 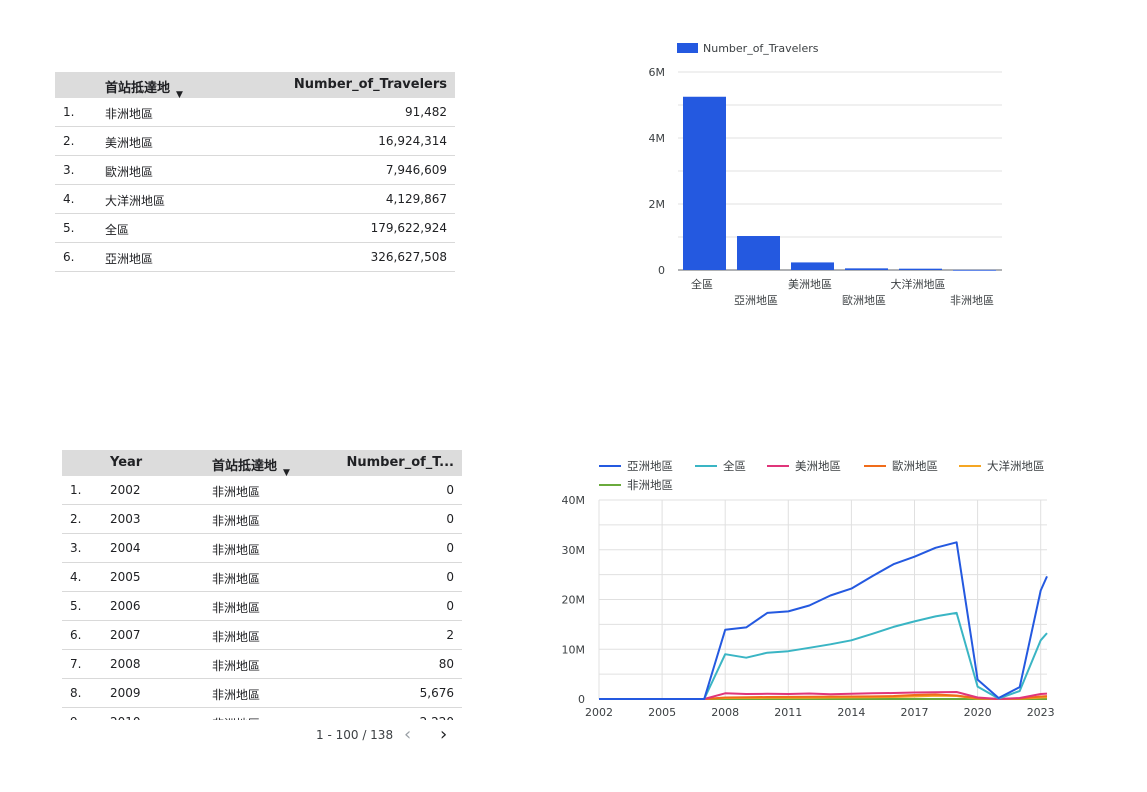 I want to click on previous-page-icon: ‹, so click(x=407, y=734).